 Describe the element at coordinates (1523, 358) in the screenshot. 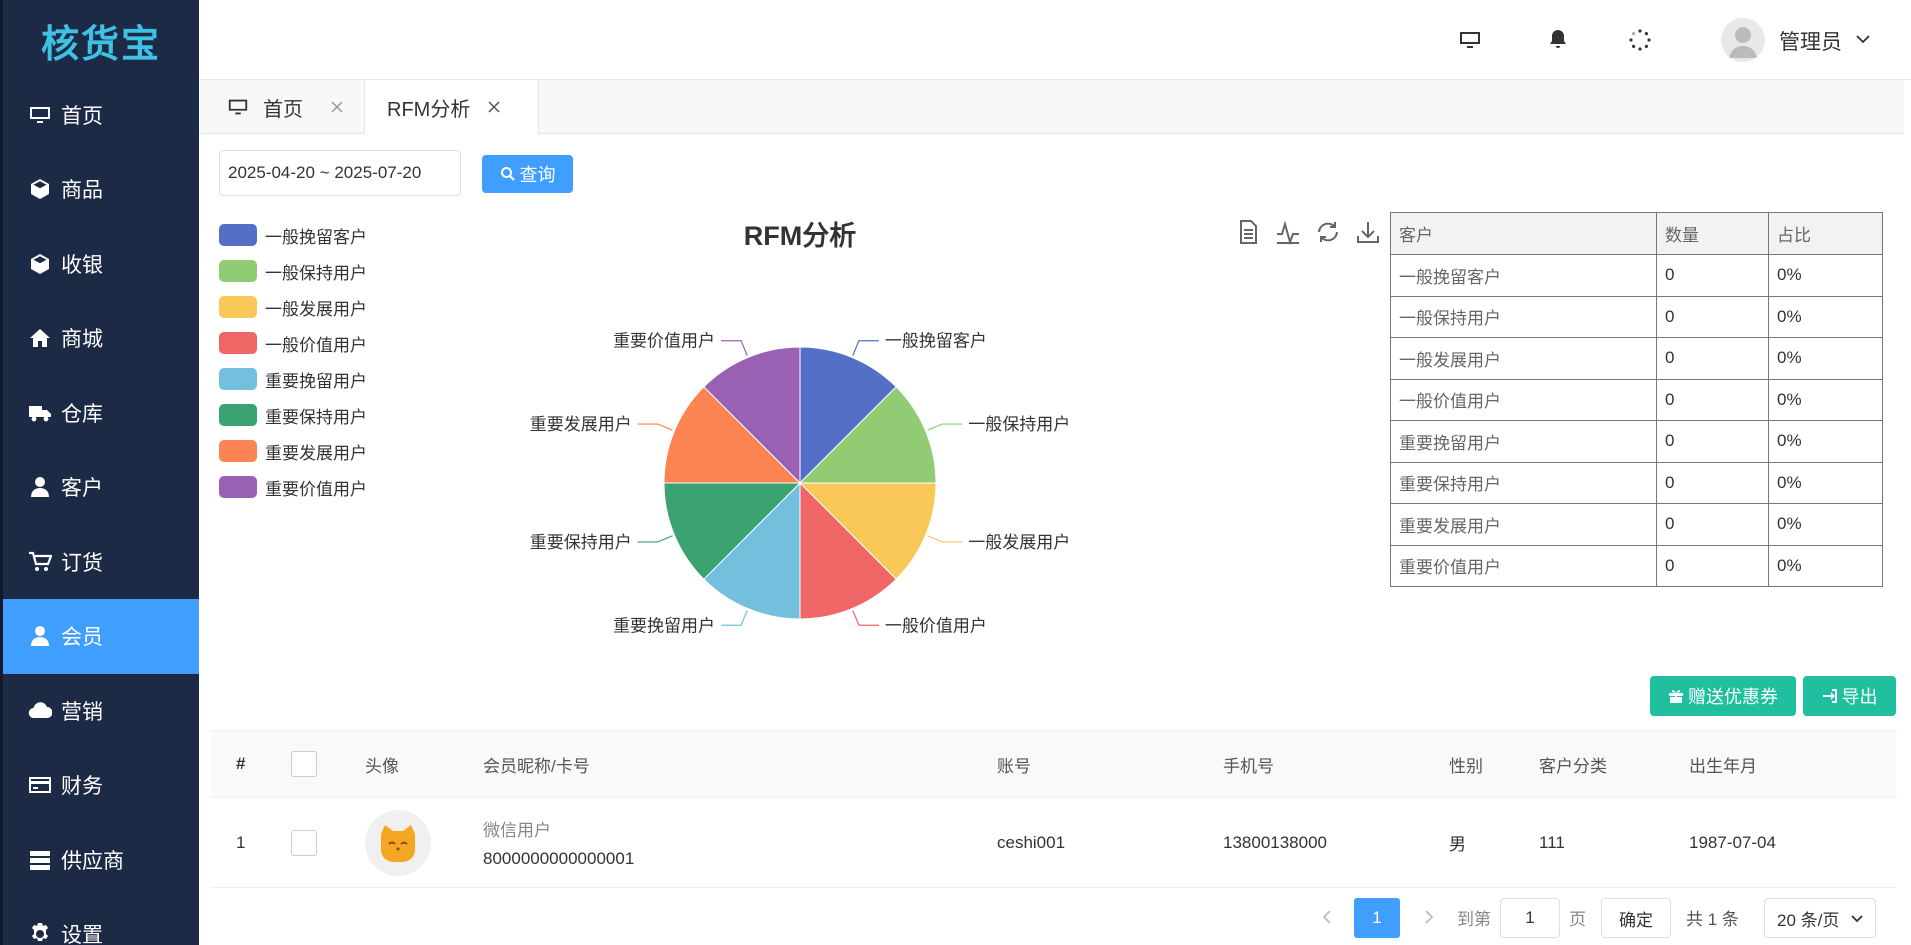

I see `rfm-customer: 一般发展用户` at that location.